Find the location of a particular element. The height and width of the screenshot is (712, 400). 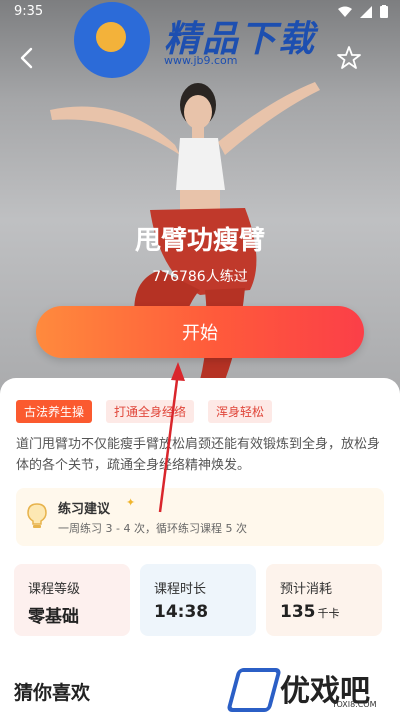

status-icons is located at coordinates (363, 11).